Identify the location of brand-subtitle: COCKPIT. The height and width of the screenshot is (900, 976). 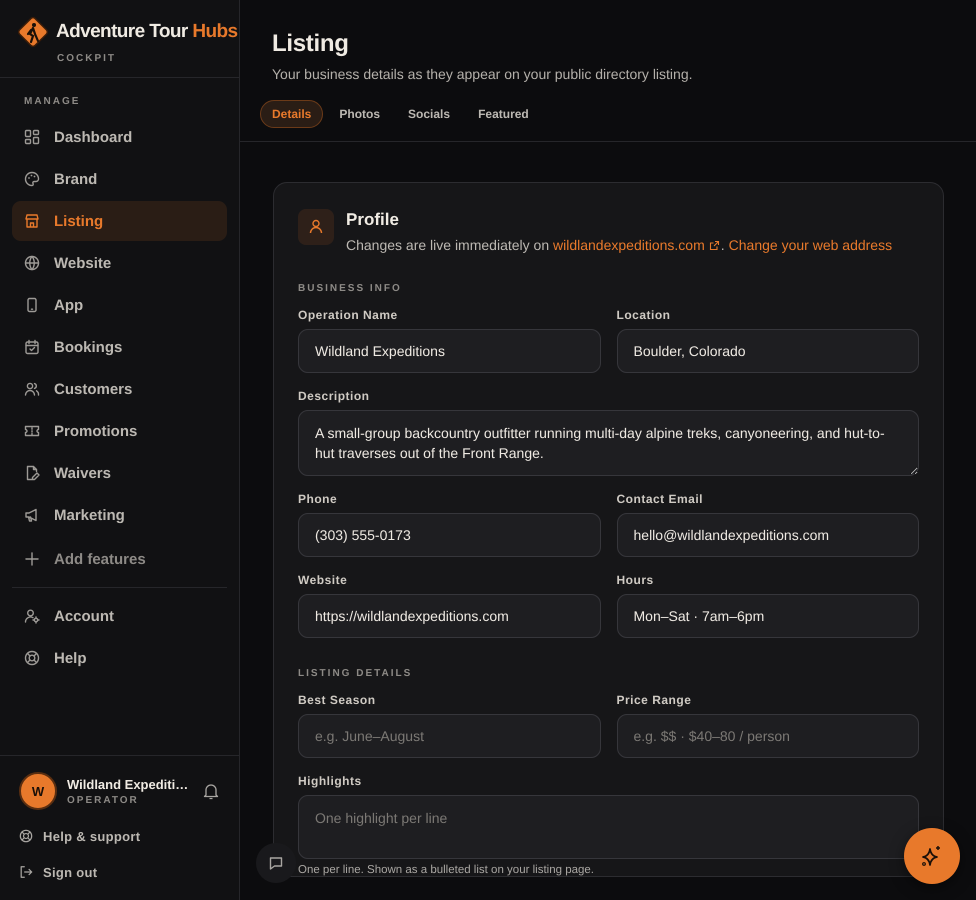
(87, 58).